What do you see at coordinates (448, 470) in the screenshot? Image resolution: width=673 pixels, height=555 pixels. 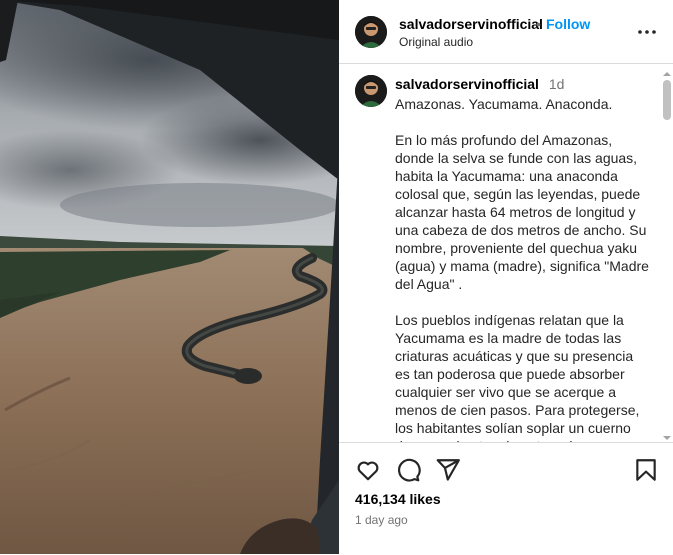 I see `share-icon` at bounding box center [448, 470].